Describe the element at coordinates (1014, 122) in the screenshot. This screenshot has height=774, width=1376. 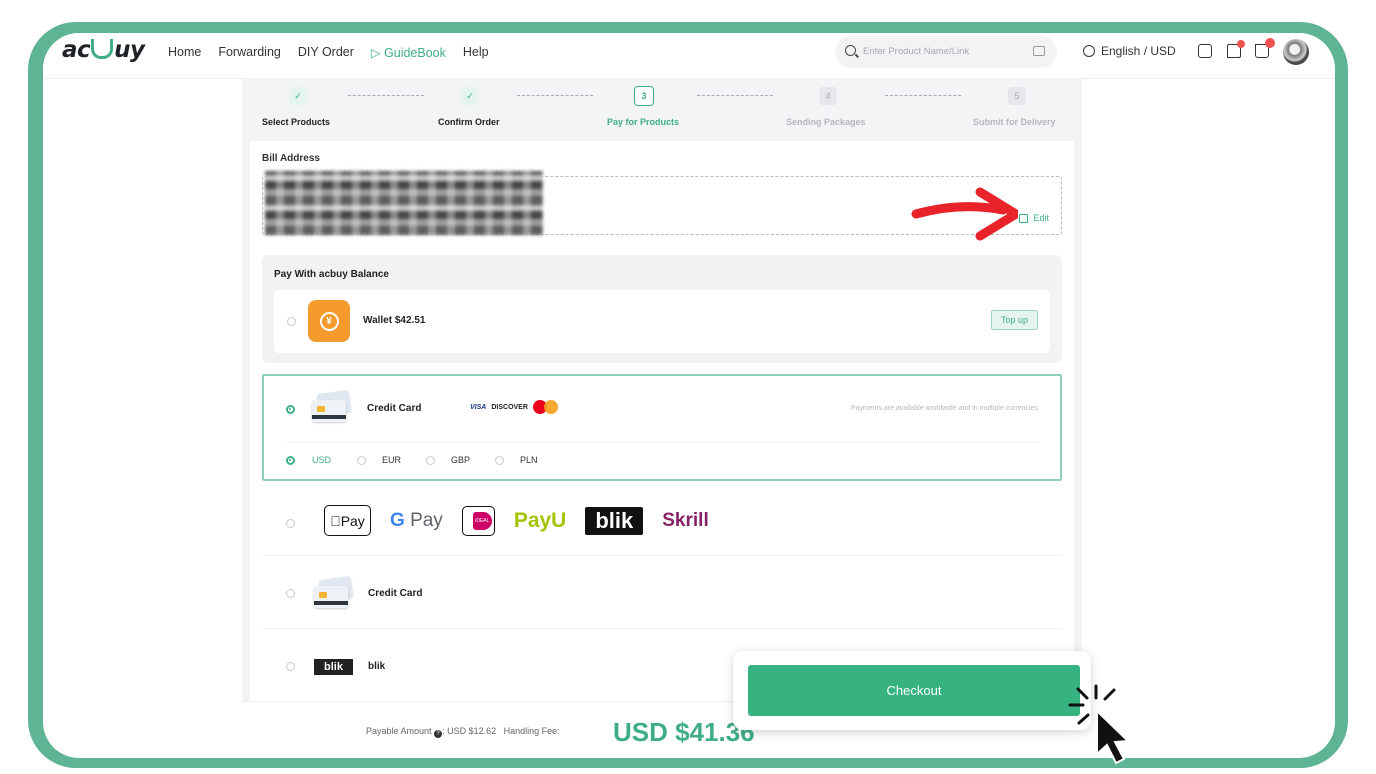
I see `step-label-submit-for-delivery: Submit for Delivery` at that location.